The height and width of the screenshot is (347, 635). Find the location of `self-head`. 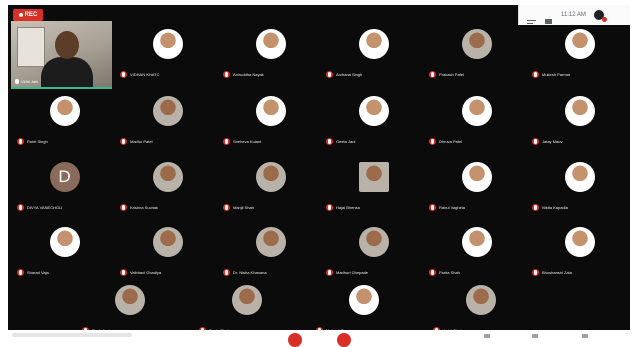

self-head is located at coordinates (67, 45).